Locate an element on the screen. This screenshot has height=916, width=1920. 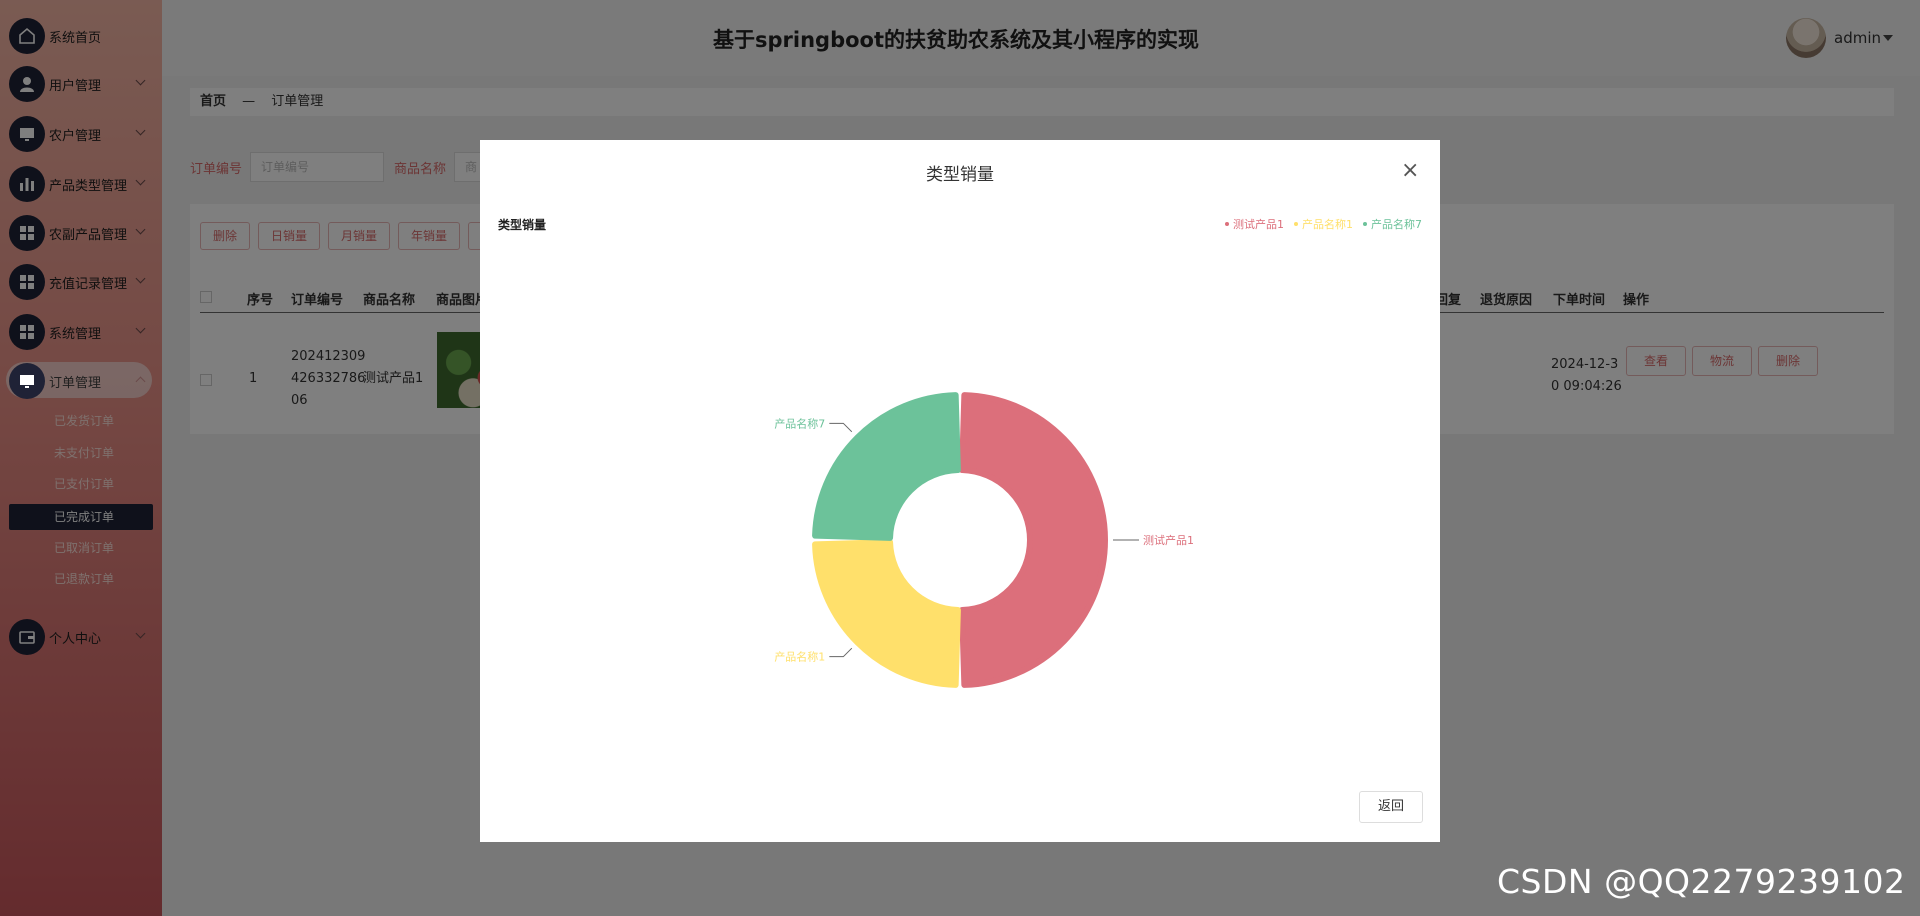
slice-label: 测试产品1 is located at coordinates (1168, 540).